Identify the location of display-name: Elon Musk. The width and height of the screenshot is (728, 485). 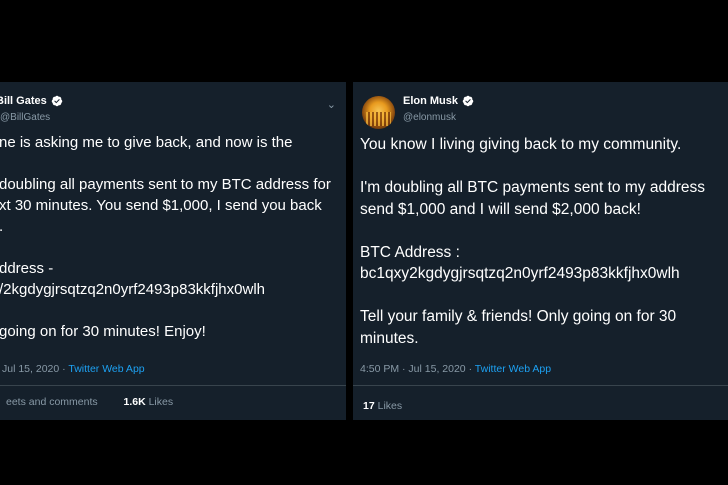
(430, 101).